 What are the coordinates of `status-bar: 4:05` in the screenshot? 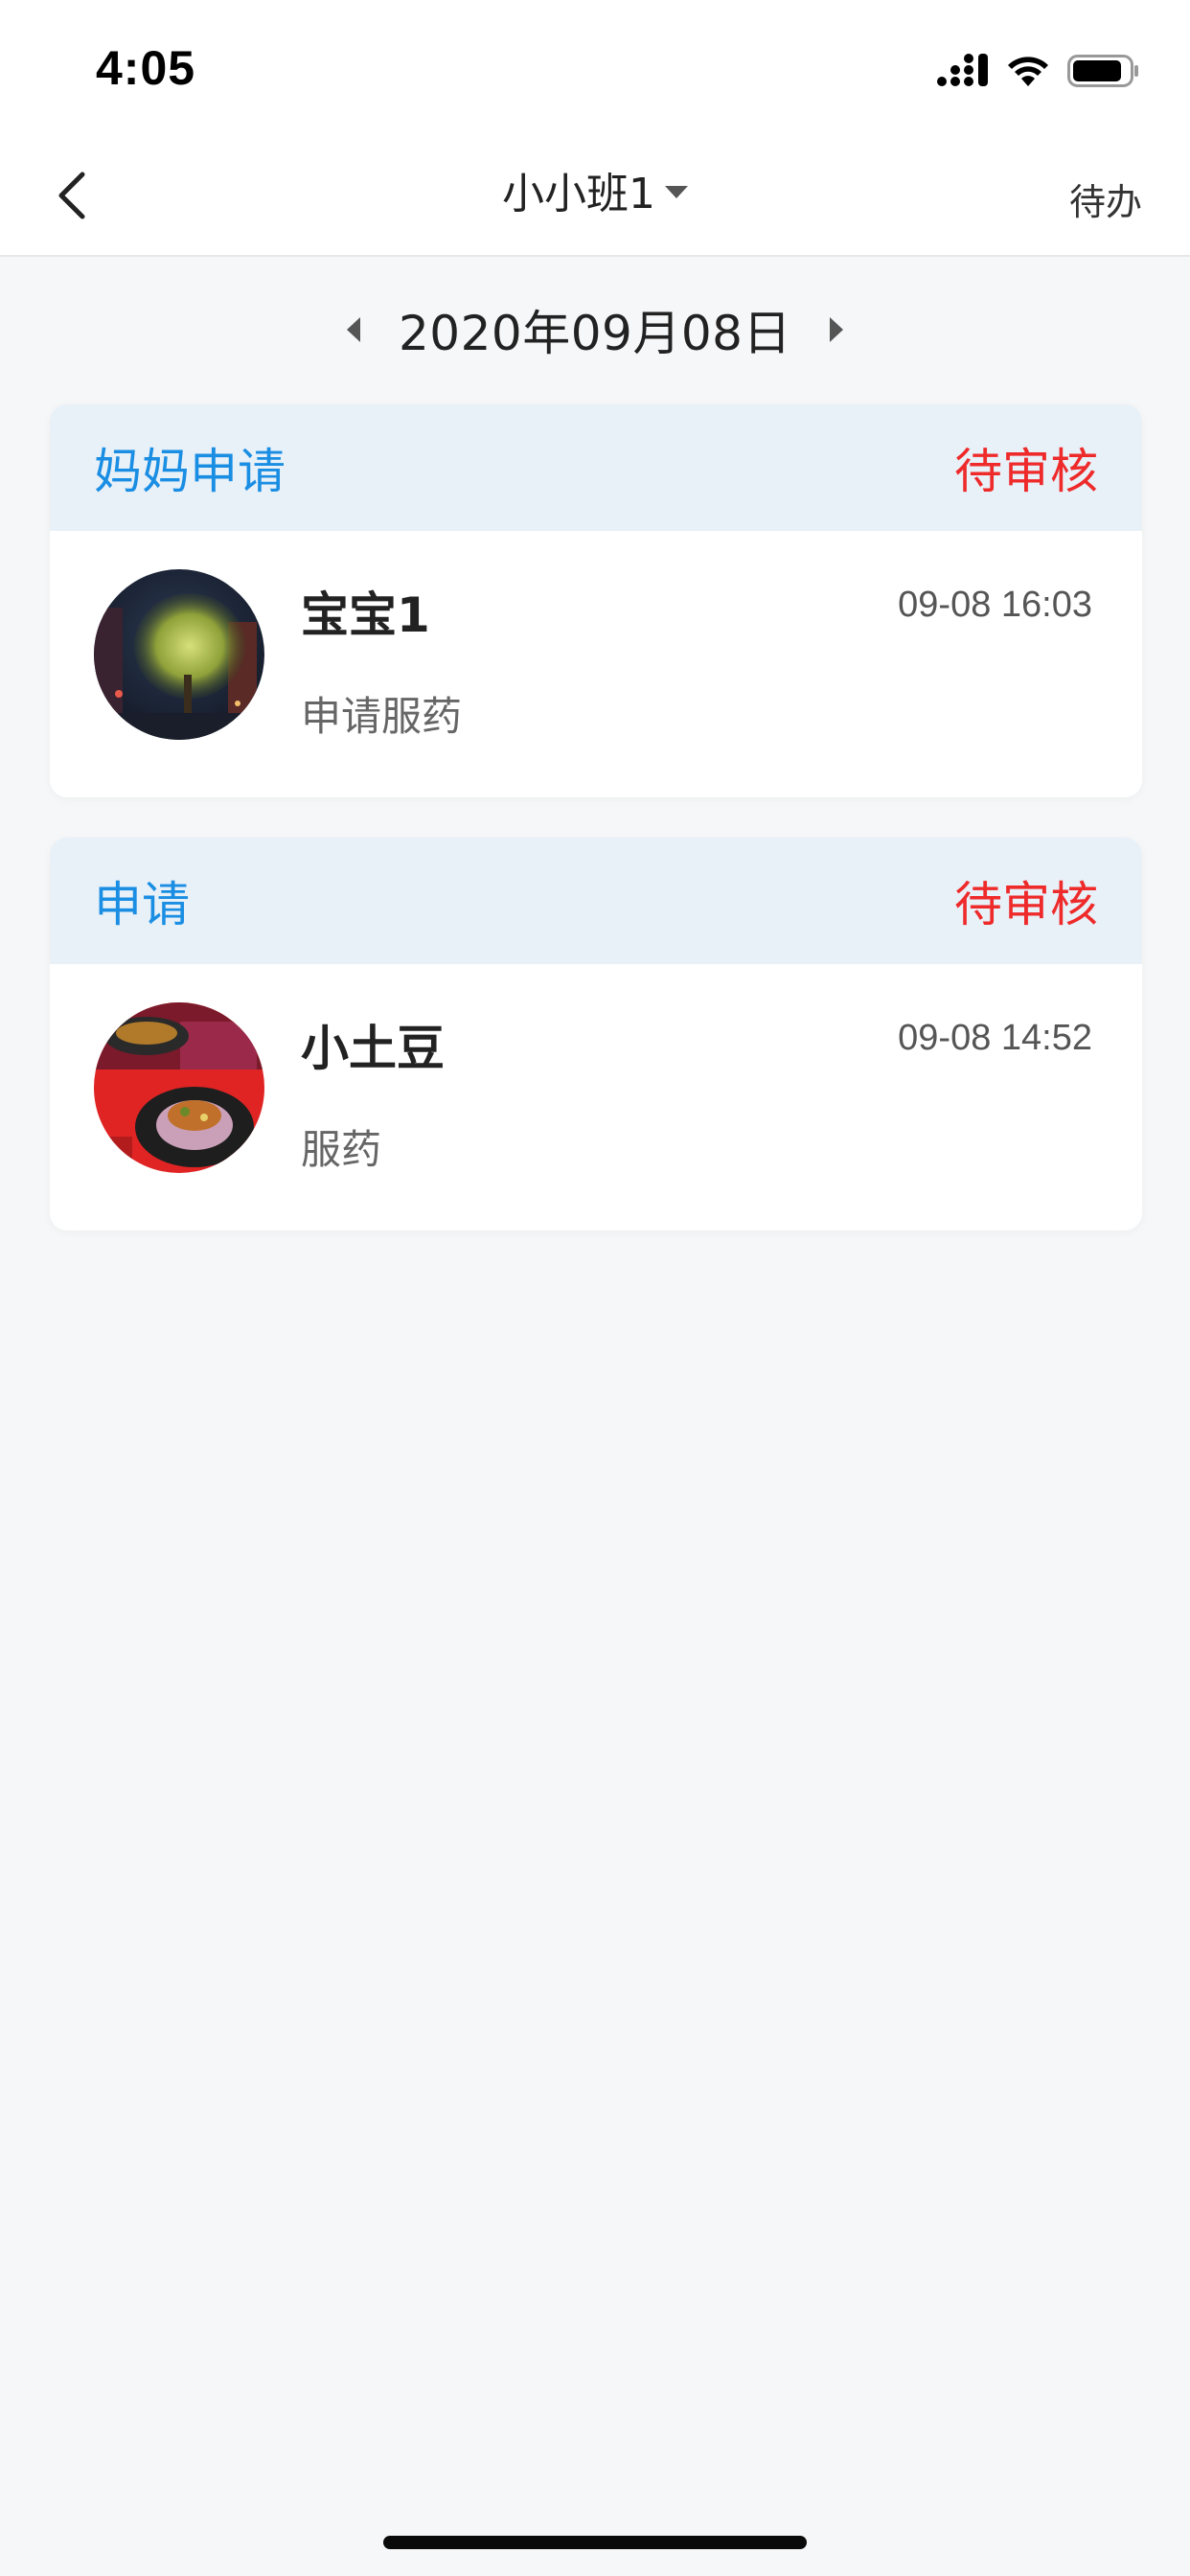 It's located at (595, 67).